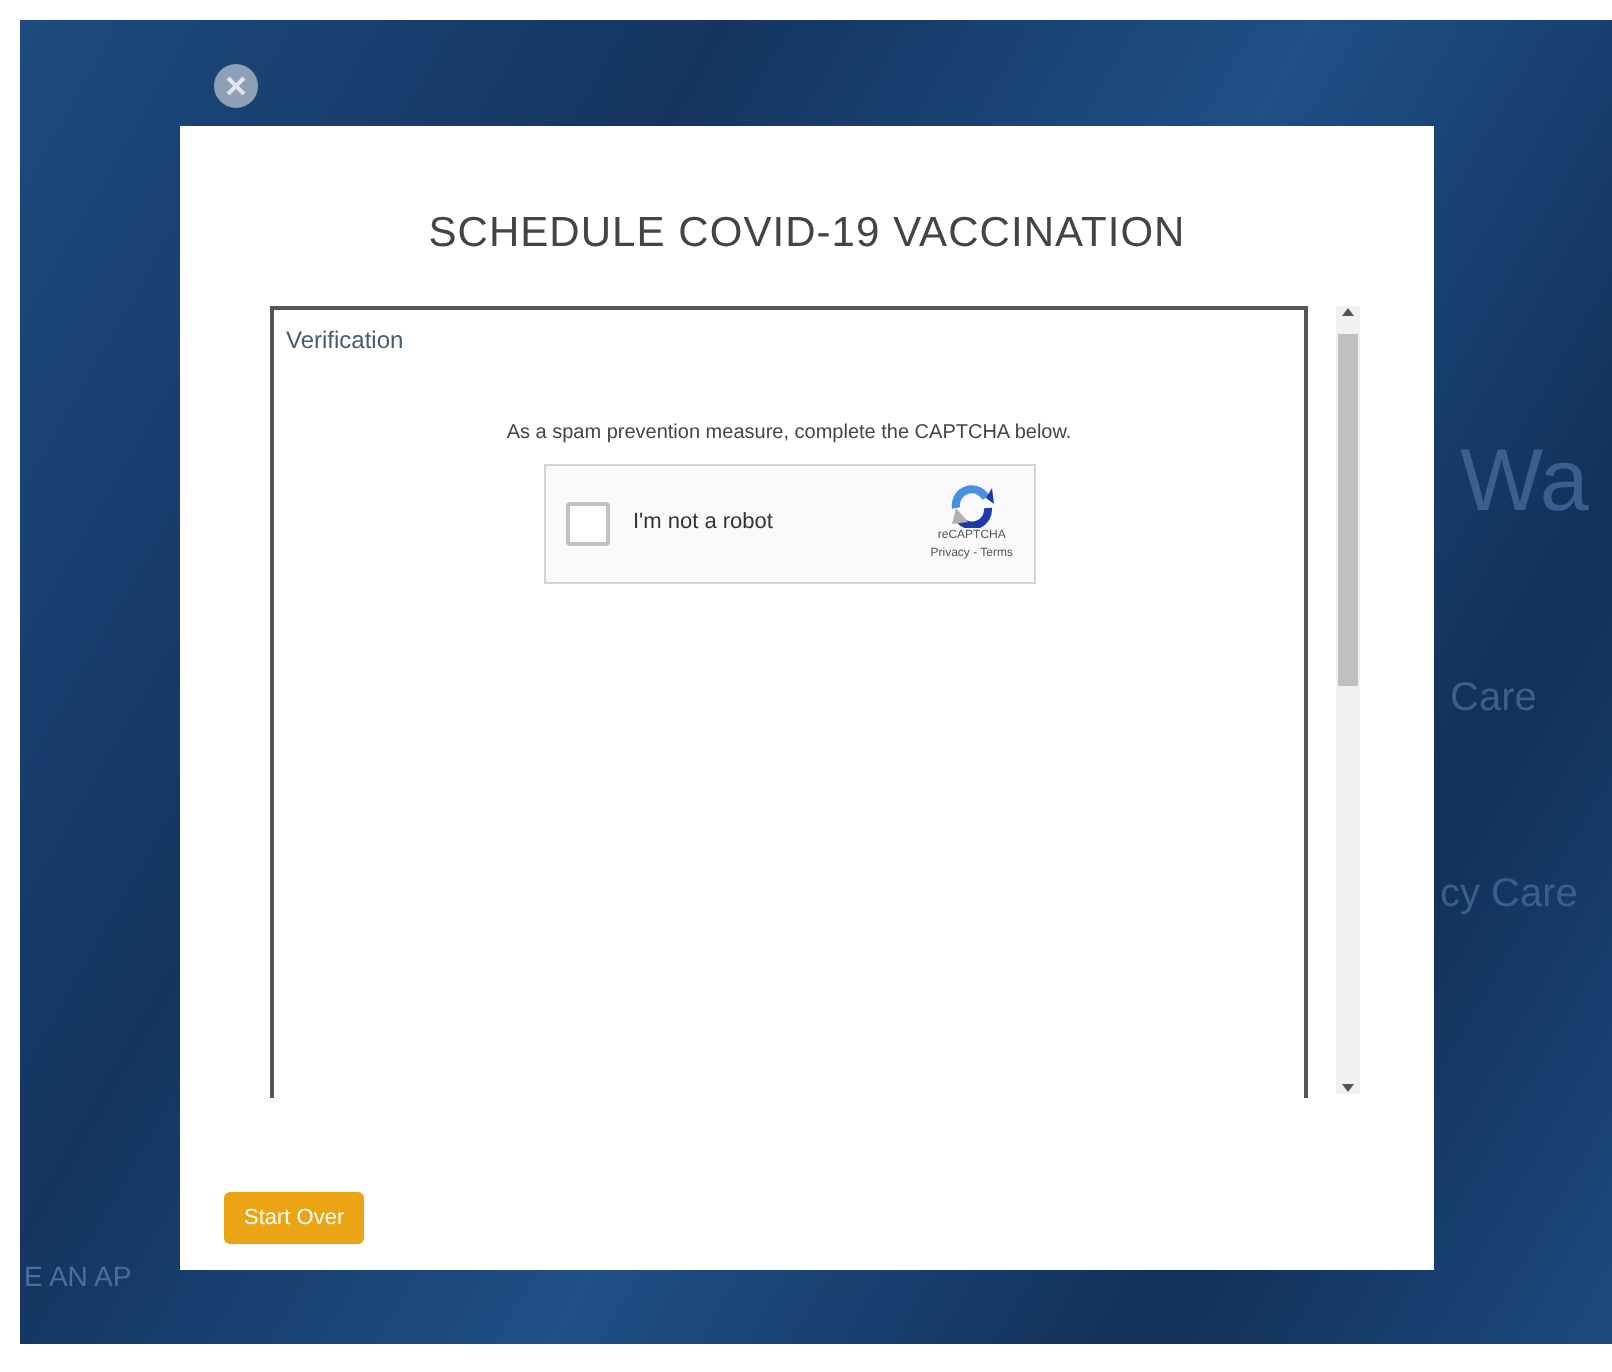 Image resolution: width=1612 pixels, height=1372 pixels. I want to click on scroll-up-icon, so click(1348, 311).